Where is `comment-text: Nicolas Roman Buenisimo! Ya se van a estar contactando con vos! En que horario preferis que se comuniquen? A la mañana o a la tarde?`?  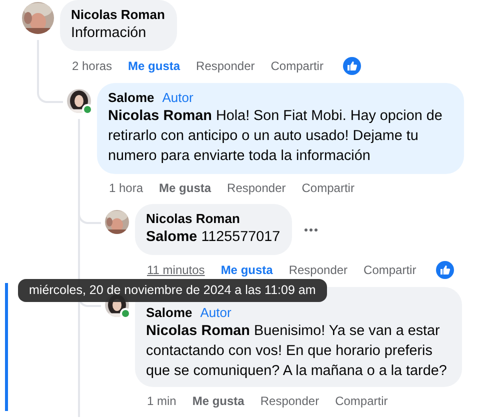 comment-text: Nicolas Roman Buenisimo! Ya se van a estar contactando con vos! En que horario preferis que se comuniquen? A la mañana o a la tarde? is located at coordinates (297, 351).